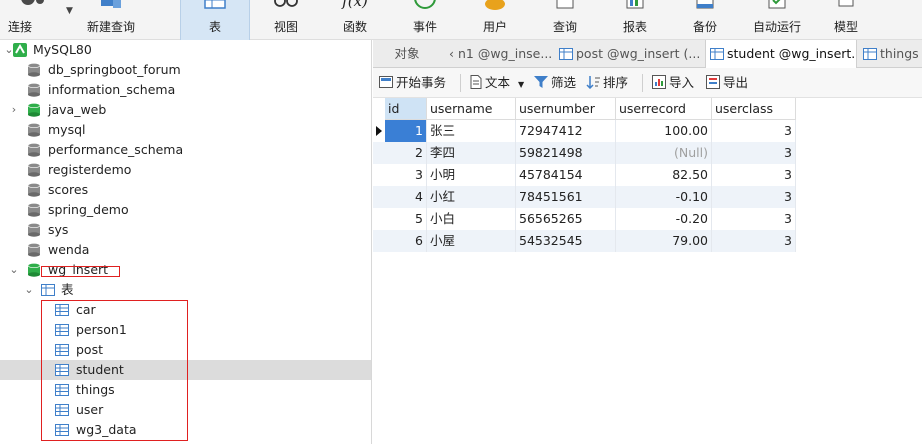  Describe the element at coordinates (406, 131) in the screenshot. I see `cell-id: 1` at that location.